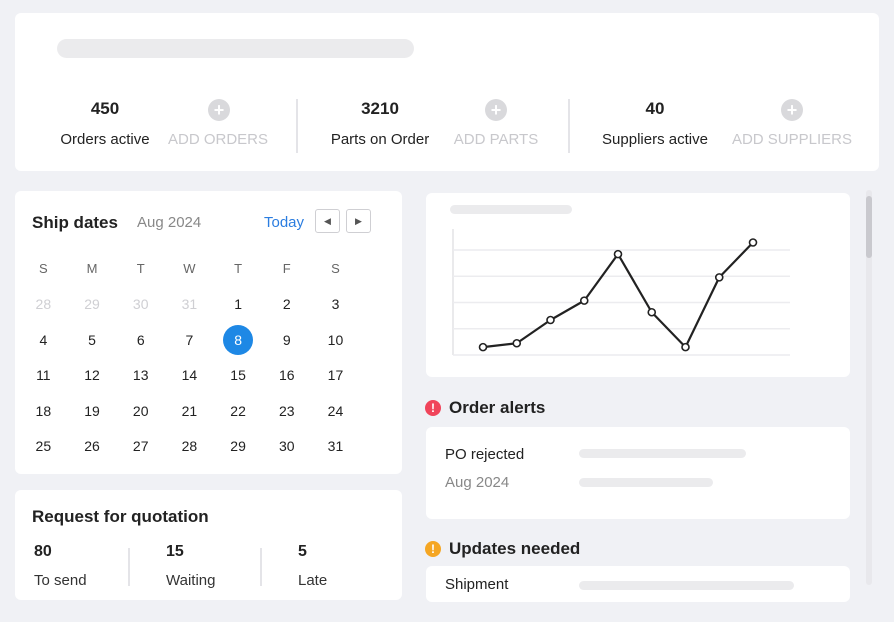 The height and width of the screenshot is (622, 894). I want to click on calendar-day: 17, so click(335, 375).